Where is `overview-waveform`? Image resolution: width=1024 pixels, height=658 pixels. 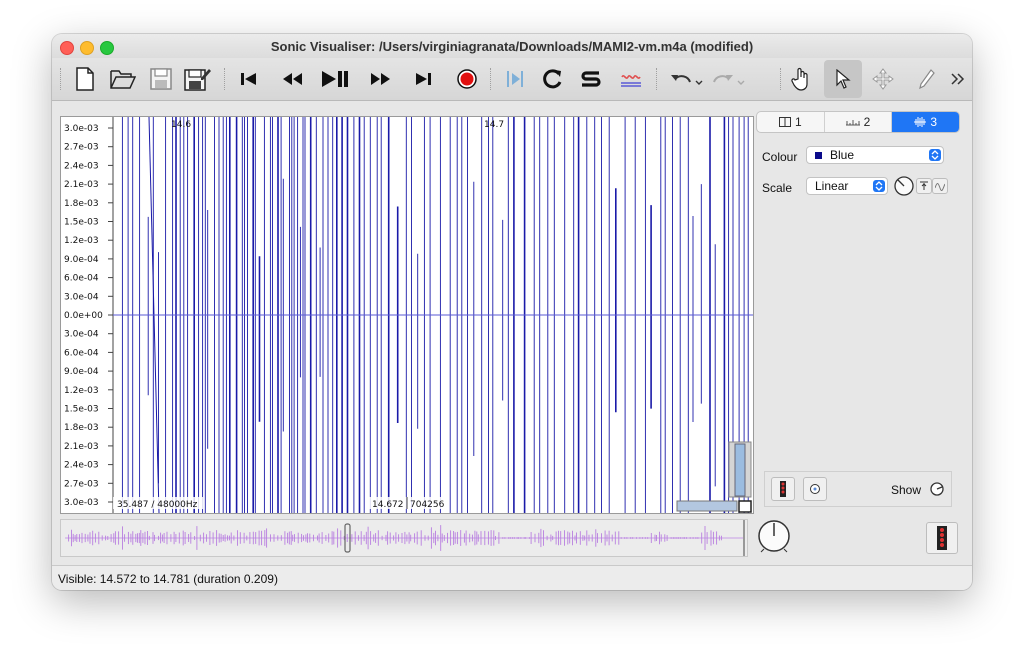 overview-waveform is located at coordinates (405, 538).